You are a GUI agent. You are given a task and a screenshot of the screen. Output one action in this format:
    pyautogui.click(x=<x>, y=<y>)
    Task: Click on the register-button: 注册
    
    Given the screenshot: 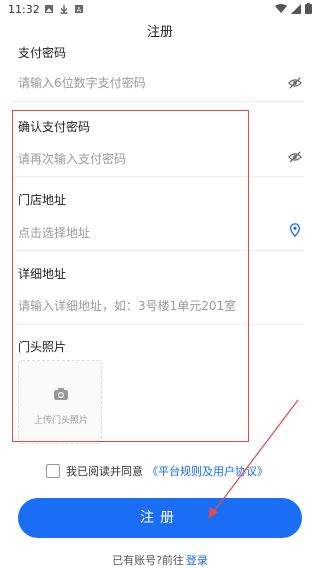 What is the action you would take?
    pyautogui.click(x=160, y=518)
    